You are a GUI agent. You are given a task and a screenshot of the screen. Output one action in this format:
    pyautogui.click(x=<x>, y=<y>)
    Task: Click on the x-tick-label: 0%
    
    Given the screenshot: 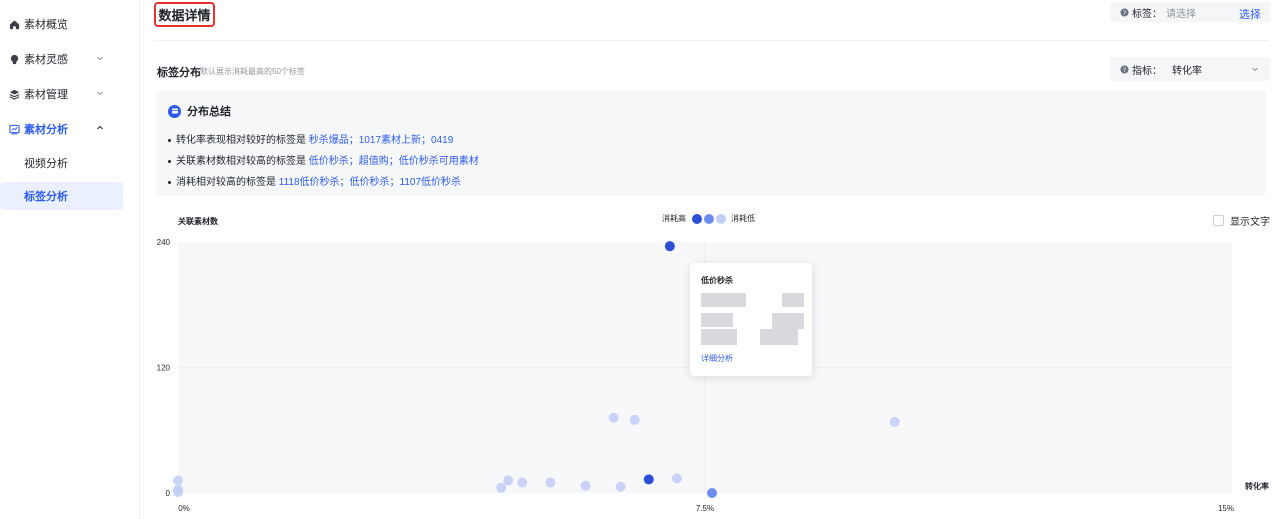 What is the action you would take?
    pyautogui.click(x=184, y=508)
    